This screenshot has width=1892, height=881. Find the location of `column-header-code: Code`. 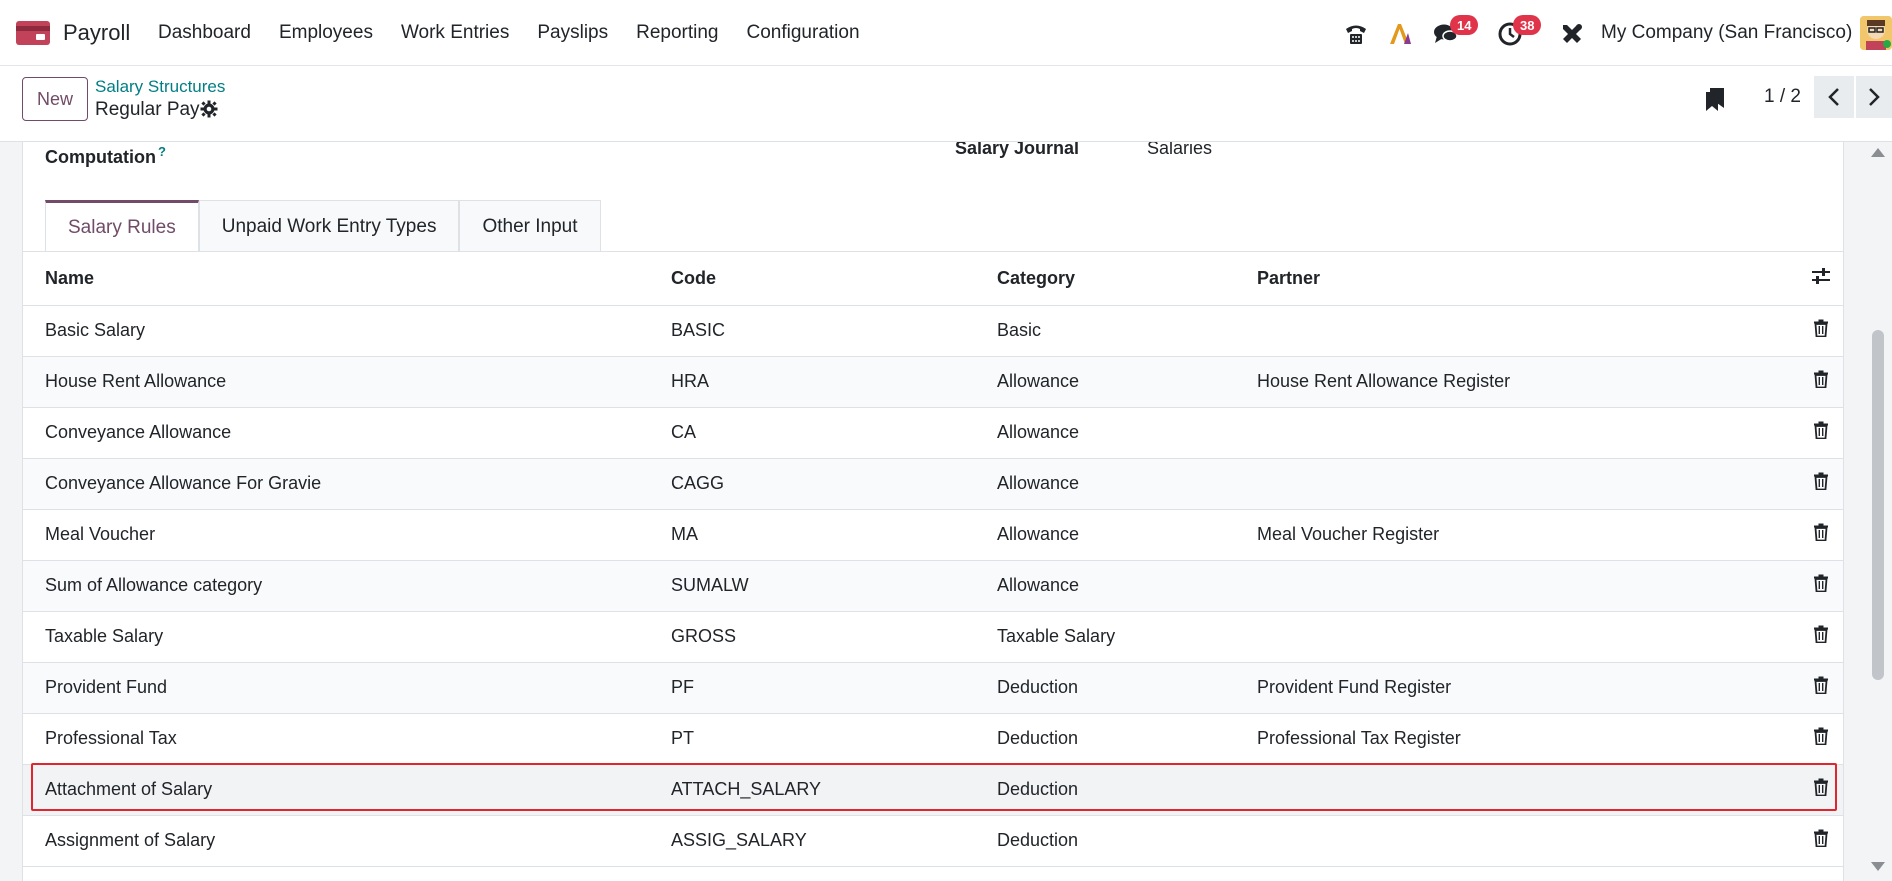

column-header-code: Code is located at coordinates (834, 279).